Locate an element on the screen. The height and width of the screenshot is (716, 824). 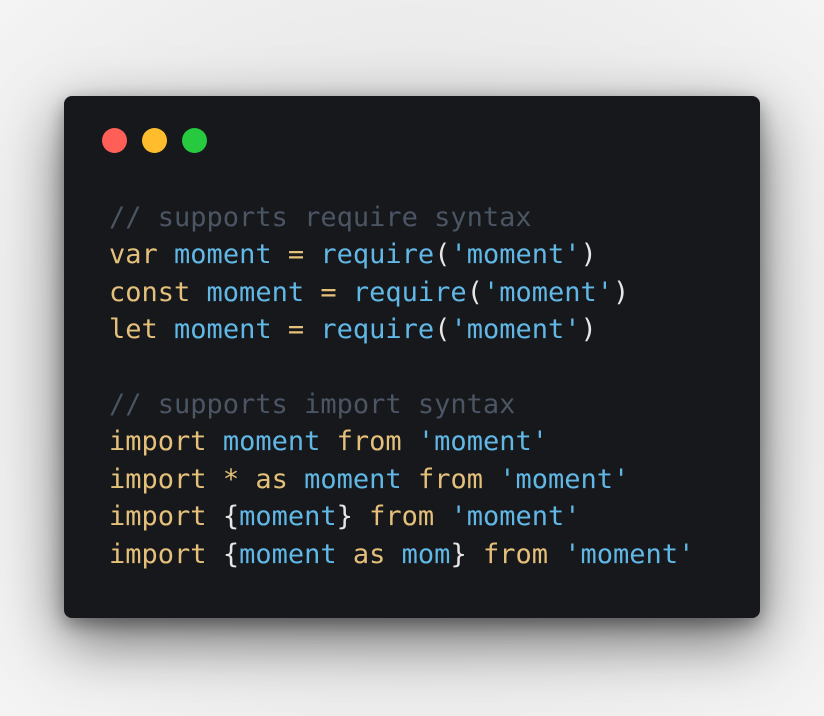
code-line: // supports require syntax is located at coordinates (401, 217).